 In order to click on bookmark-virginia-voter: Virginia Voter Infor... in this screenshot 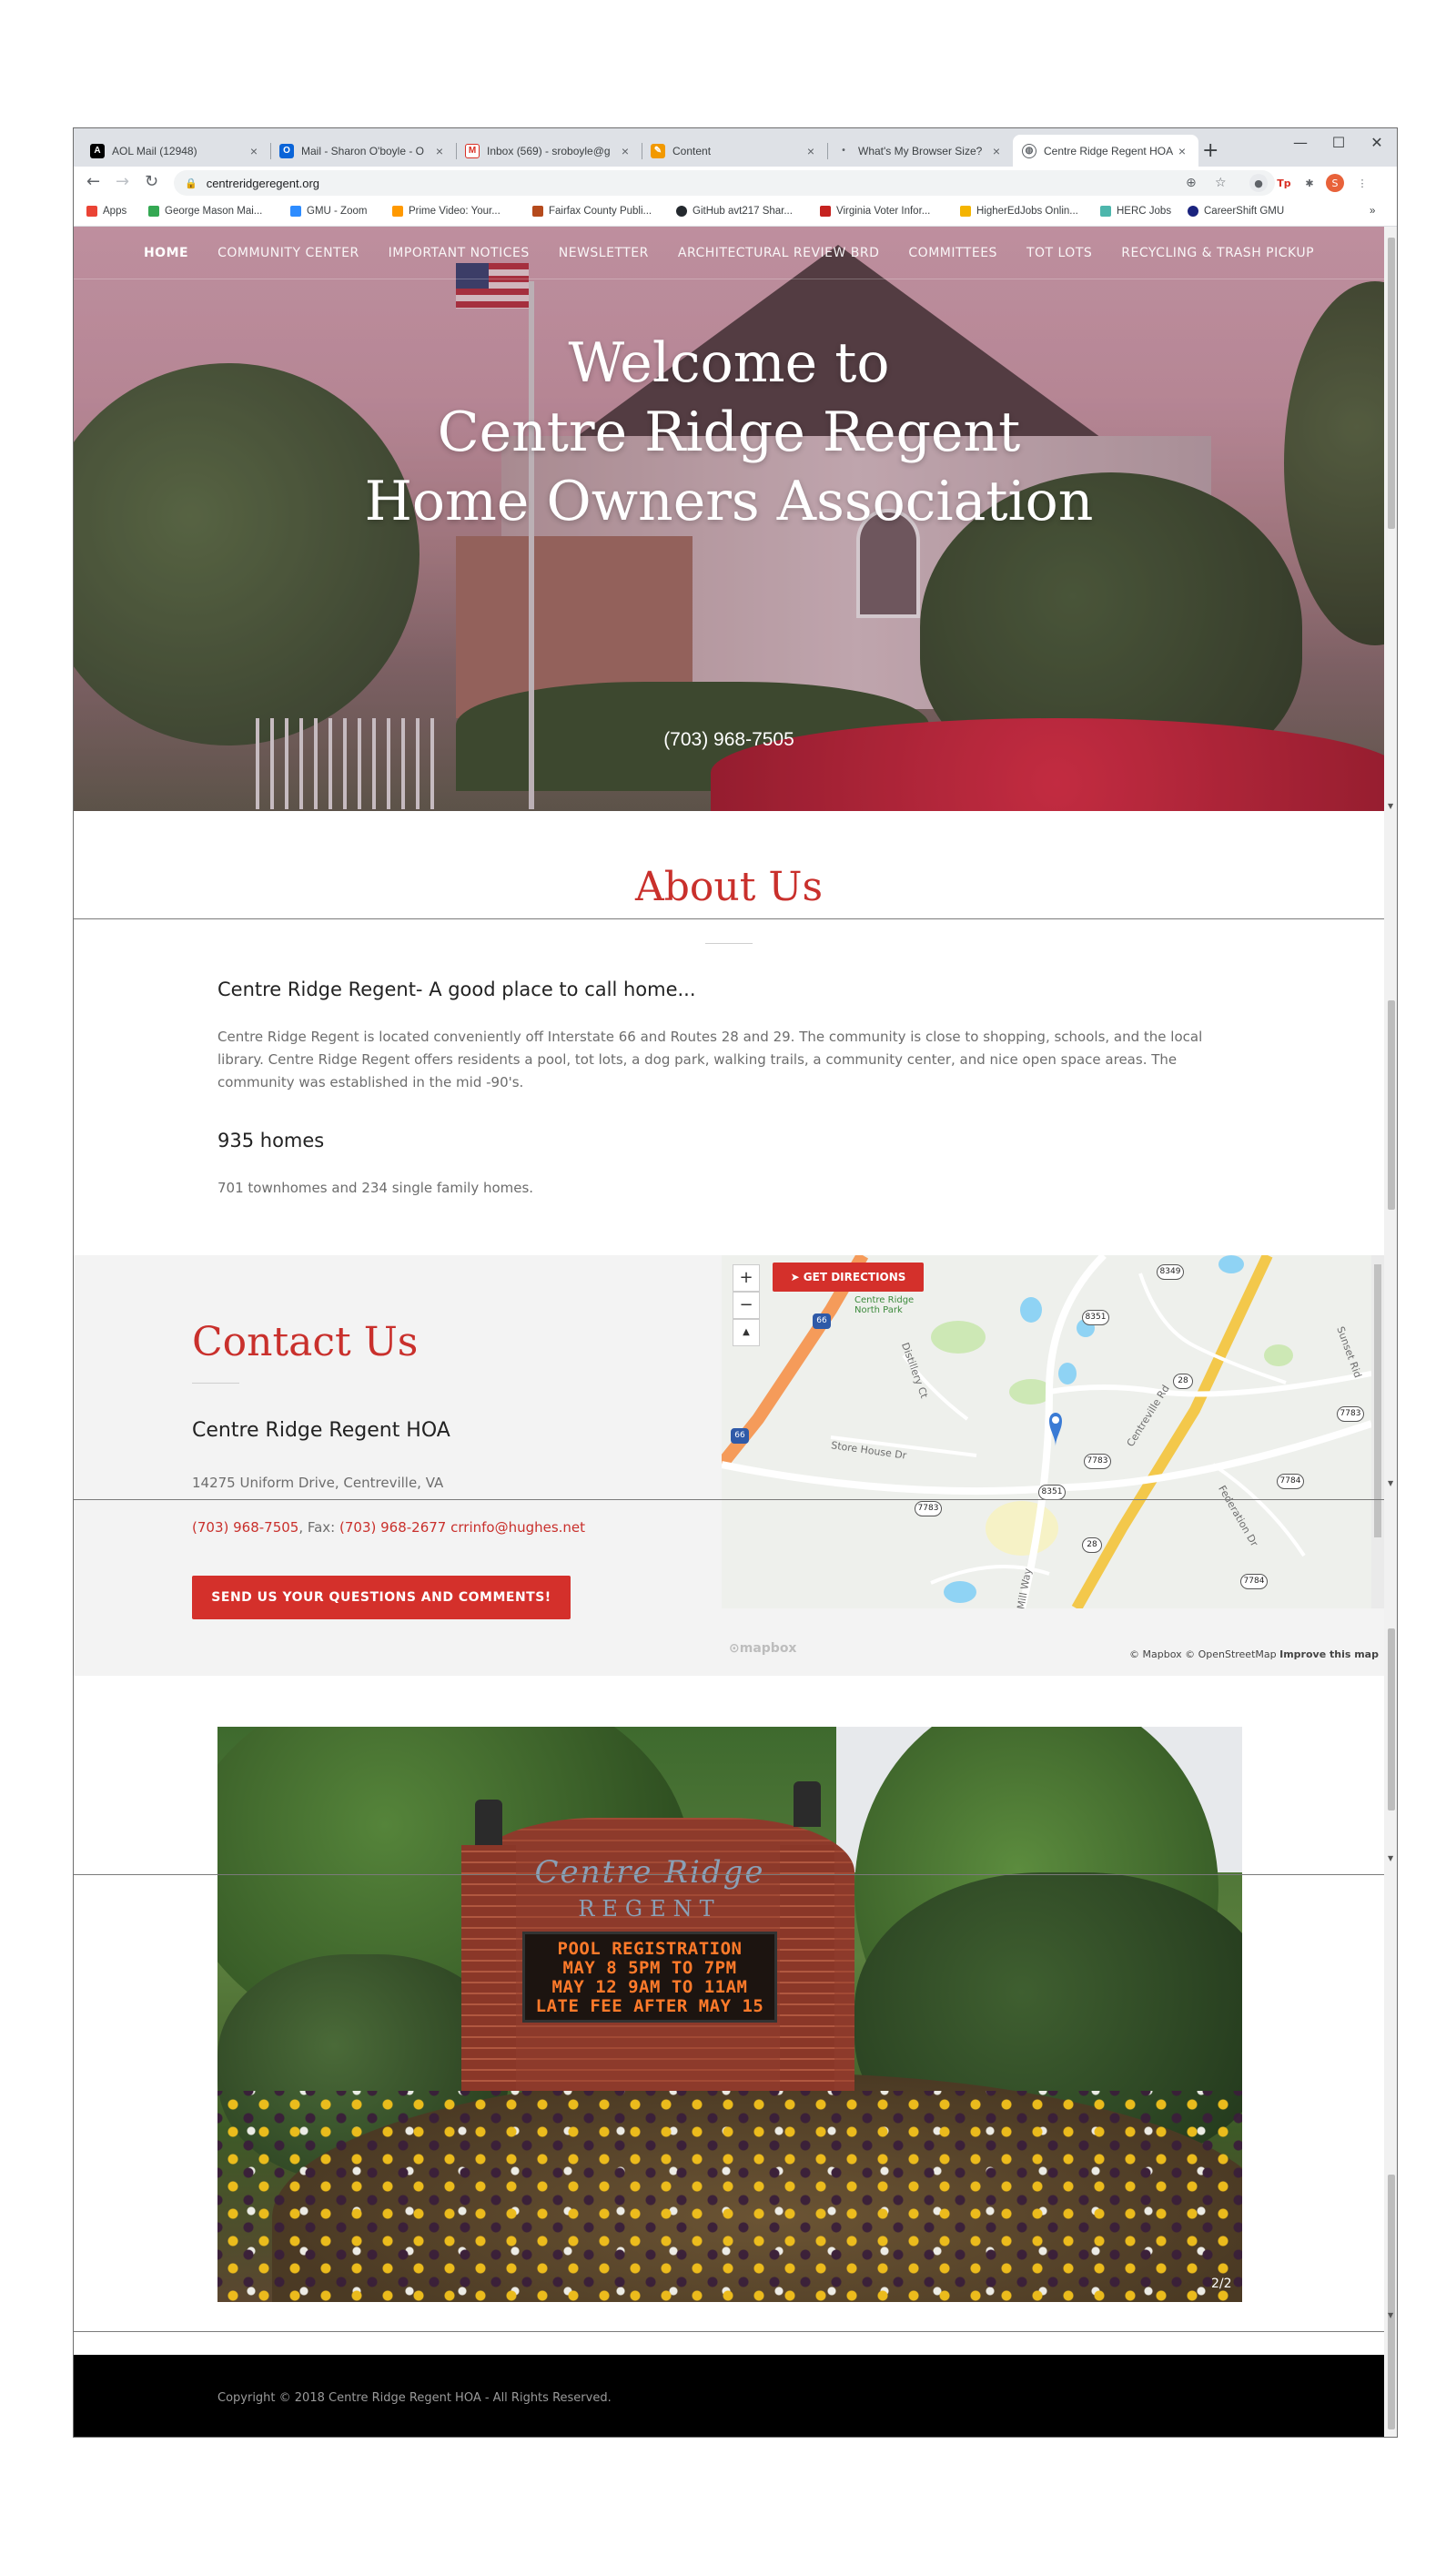, I will do `click(875, 211)`.